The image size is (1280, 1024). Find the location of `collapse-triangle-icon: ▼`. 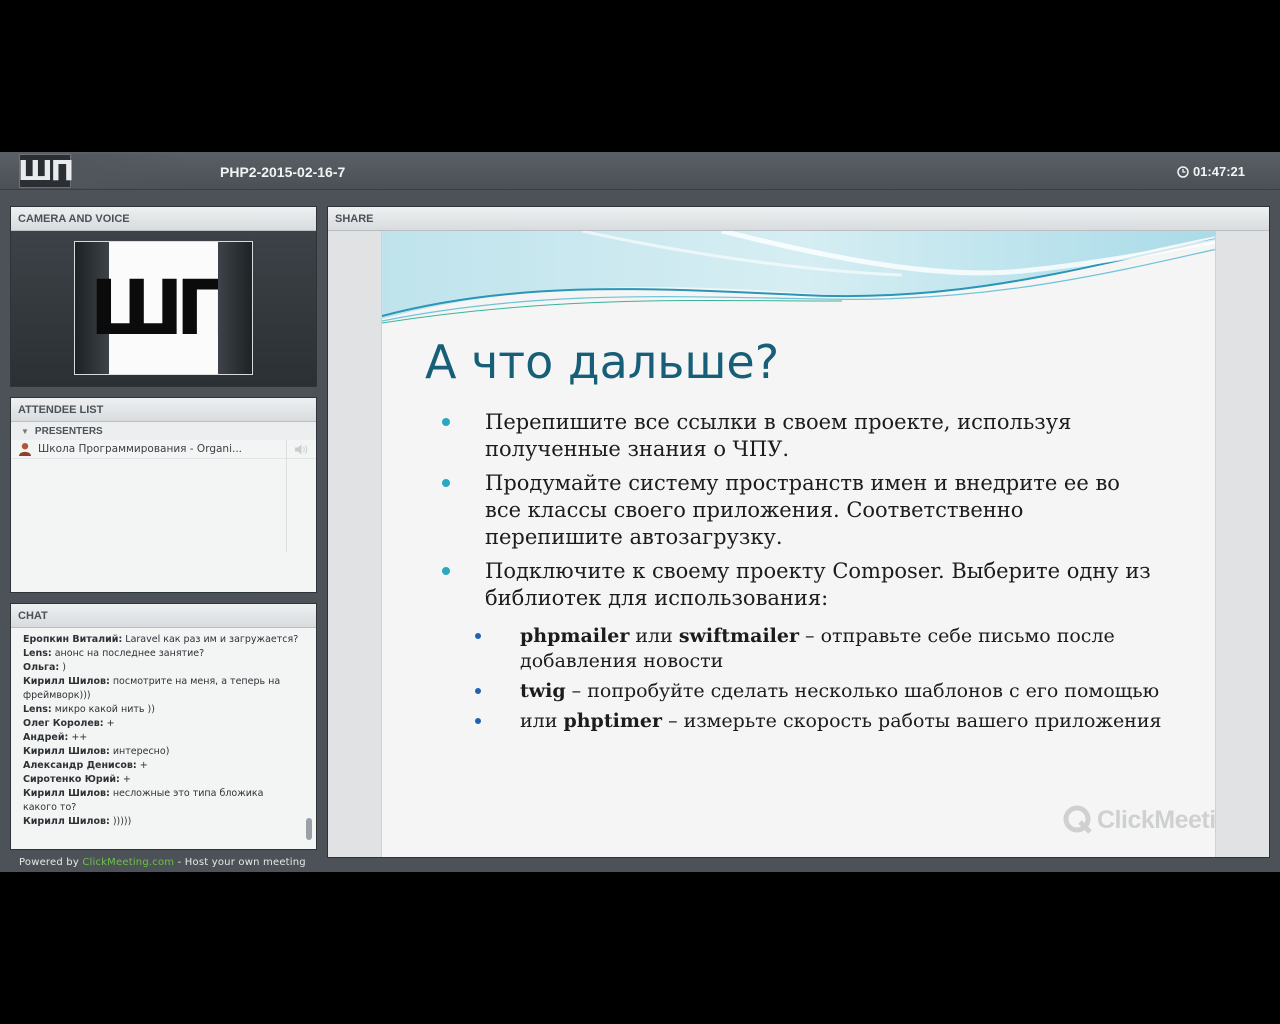

collapse-triangle-icon: ▼ is located at coordinates (25, 431).